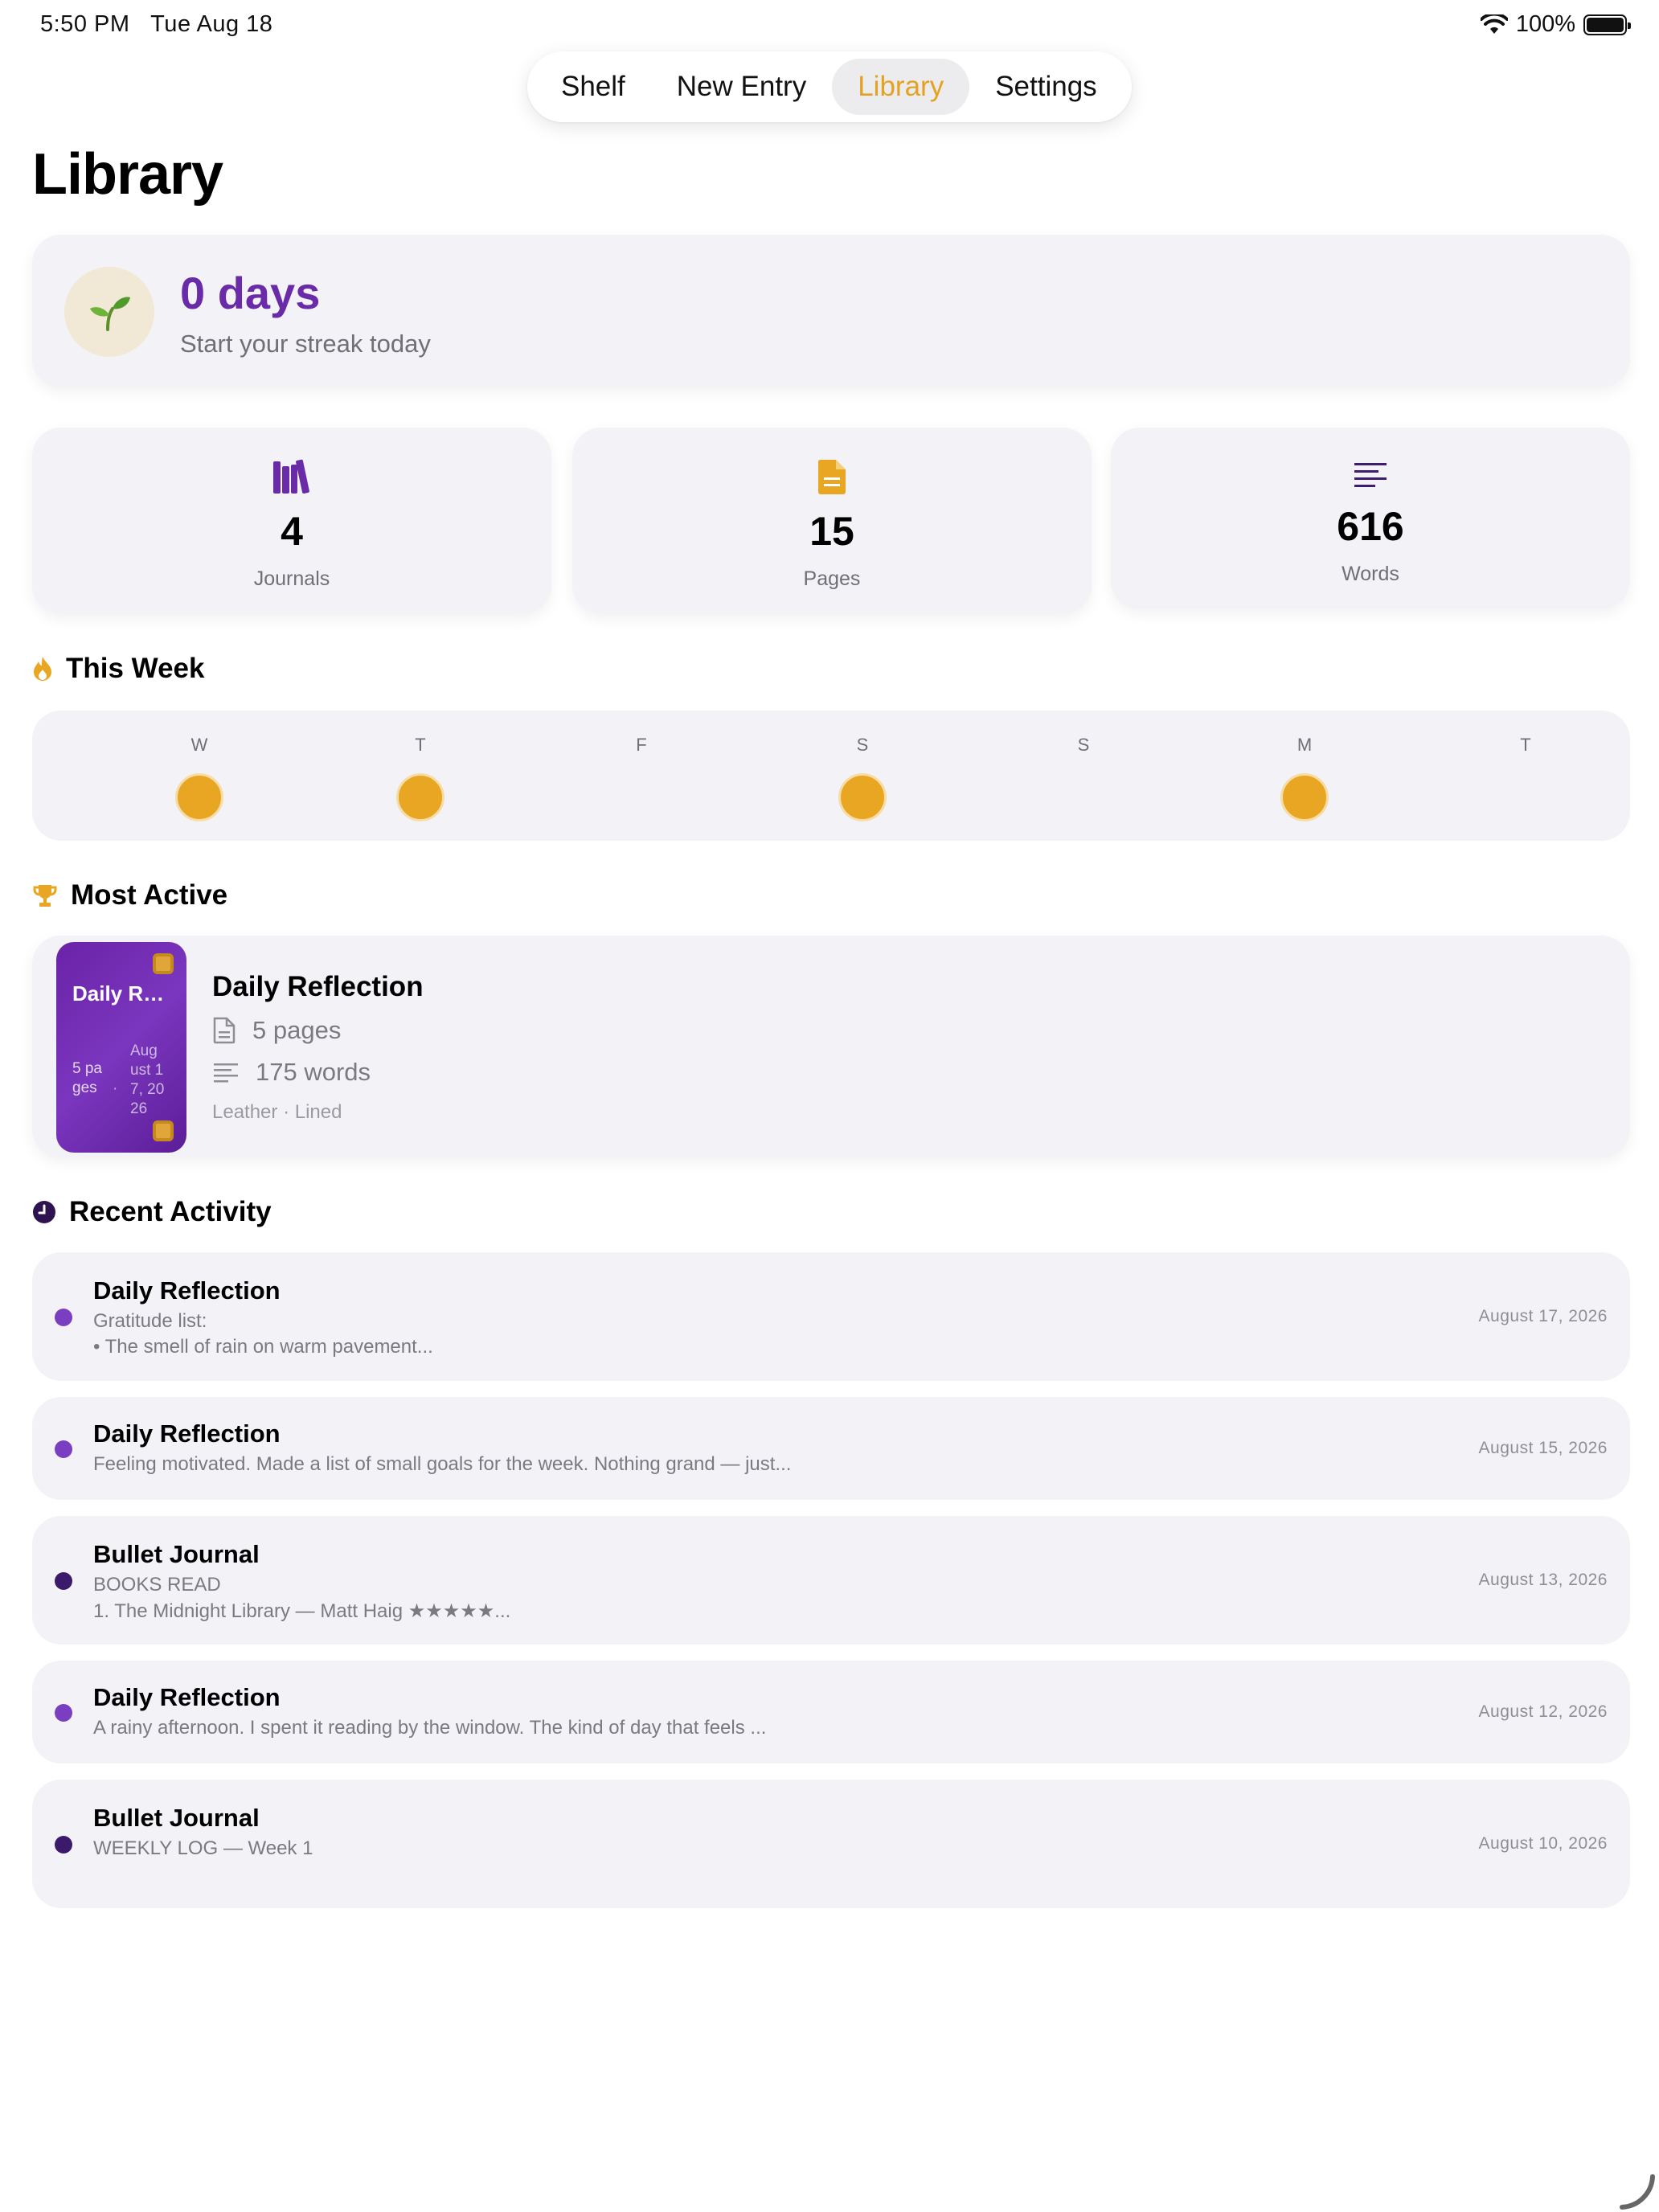 The width and height of the screenshot is (1659, 2212). What do you see at coordinates (149, 895) in the screenshot?
I see `most-active-title: Most Active` at bounding box center [149, 895].